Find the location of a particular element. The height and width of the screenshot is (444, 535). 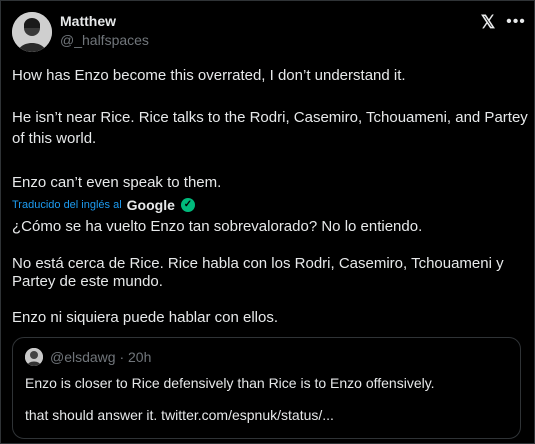

display-name: Matthew is located at coordinates (88, 21).